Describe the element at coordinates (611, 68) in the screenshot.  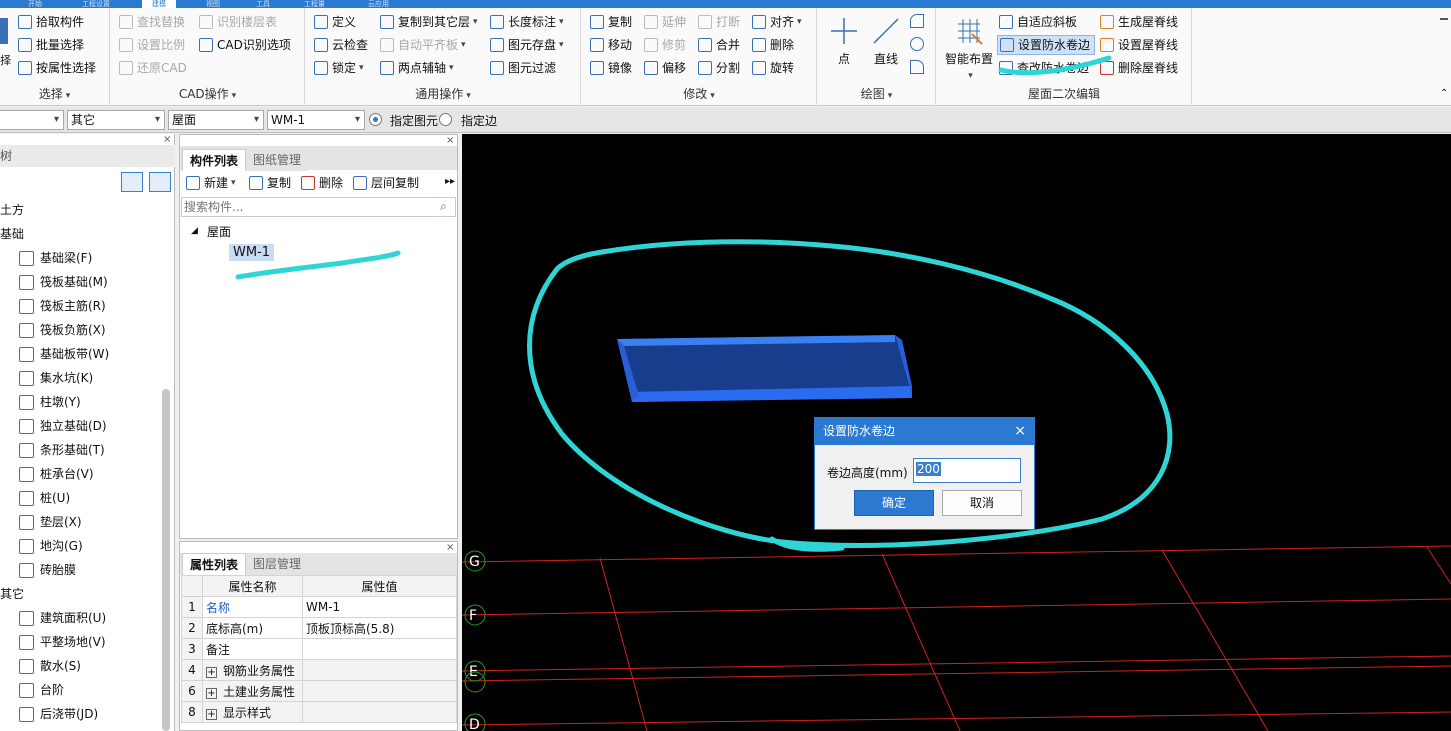
I see `mirror-button: 镜像` at that location.